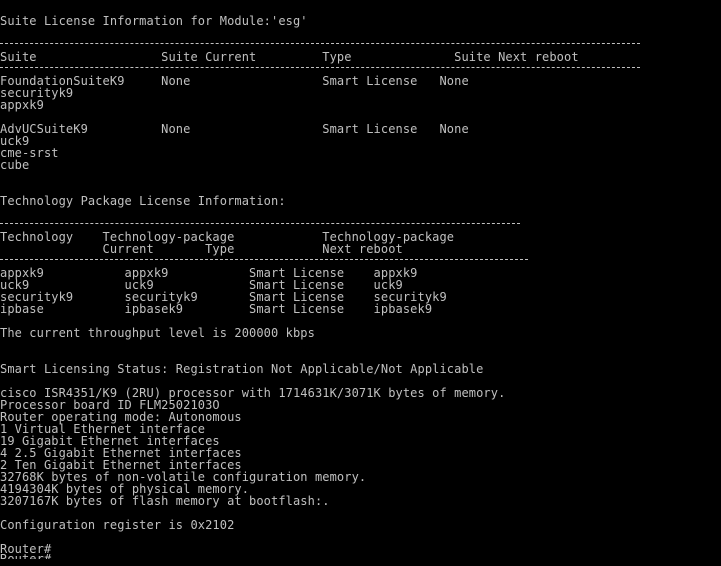  Describe the element at coordinates (234, 129) in the screenshot. I see `suite-row: AdvUCSuiteK9 None Smart License None` at that location.